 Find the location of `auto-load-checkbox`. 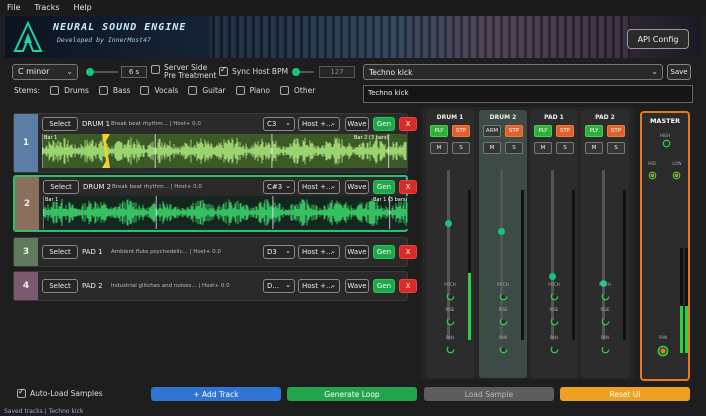

auto-load-checkbox is located at coordinates (21, 392).